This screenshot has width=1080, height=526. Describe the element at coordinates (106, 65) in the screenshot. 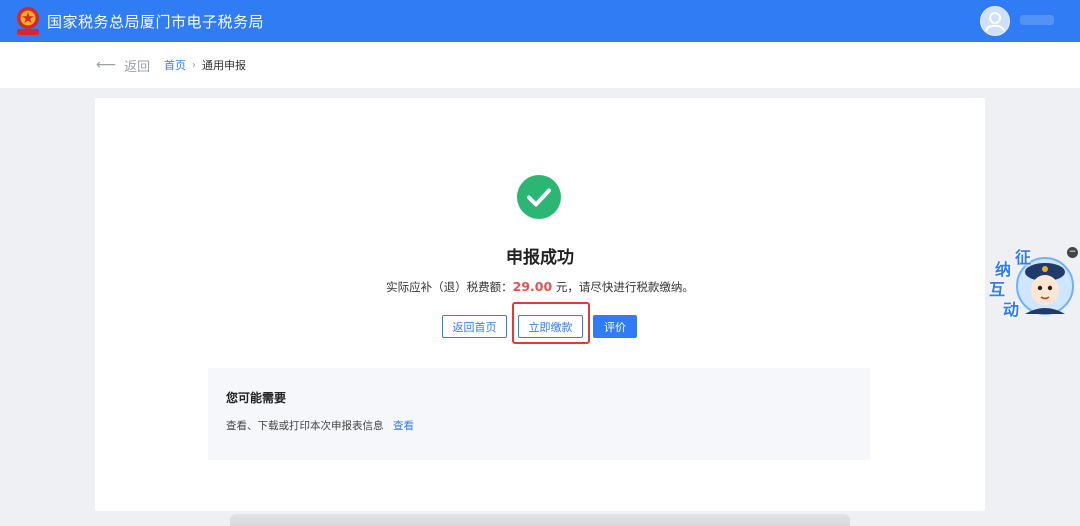

I see `arrow-left-icon: ⟵` at that location.